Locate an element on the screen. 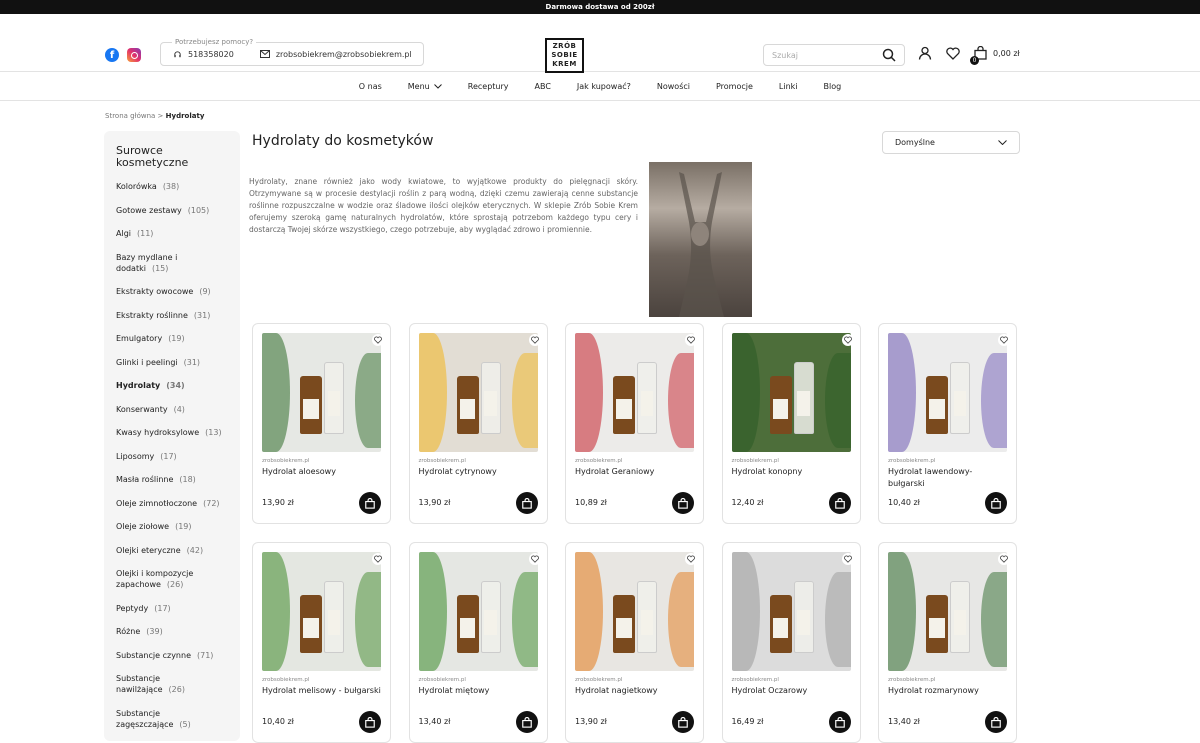  nav-blog: Blog is located at coordinates (833, 86).